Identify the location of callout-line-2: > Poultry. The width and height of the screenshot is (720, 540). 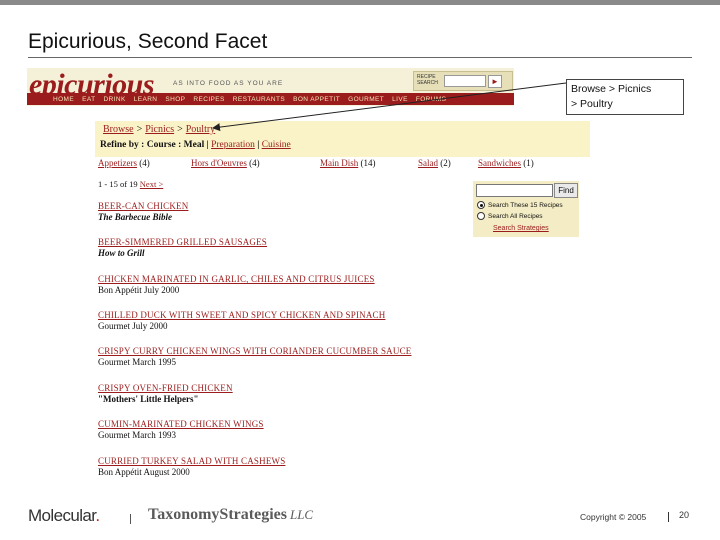
(592, 104).